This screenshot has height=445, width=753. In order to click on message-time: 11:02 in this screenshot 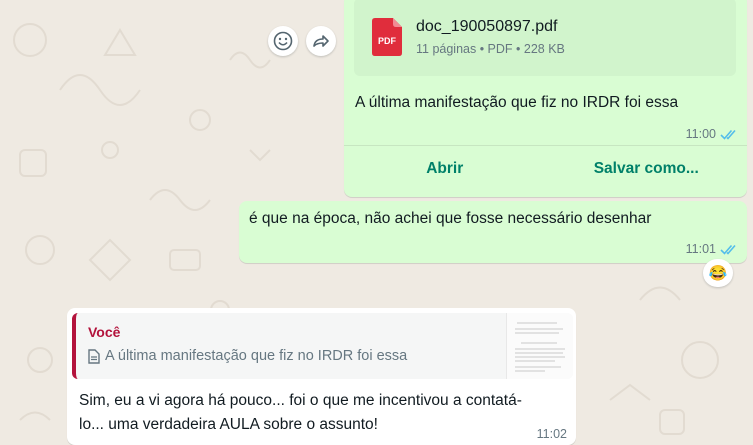, I will do `click(551, 434)`.